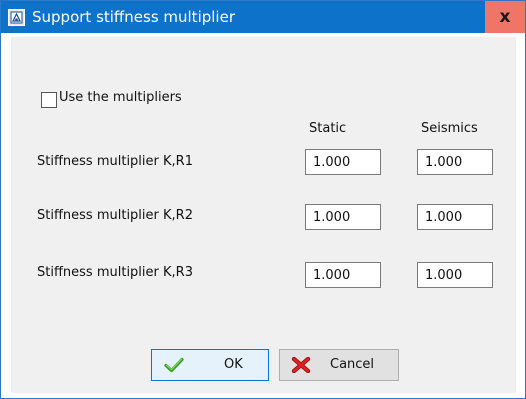  Describe the element at coordinates (301, 365) in the screenshot. I see `red-x-icon` at that location.